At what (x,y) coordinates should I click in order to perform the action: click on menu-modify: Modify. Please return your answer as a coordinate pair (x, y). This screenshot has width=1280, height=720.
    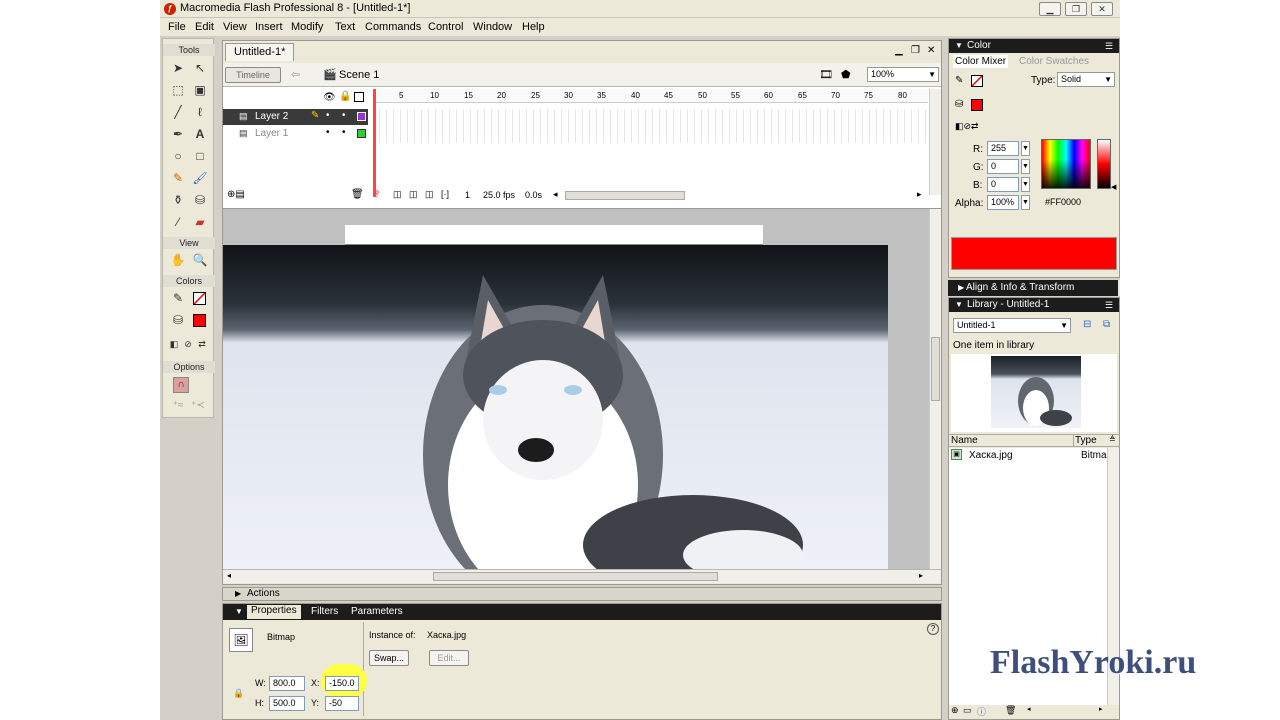
    Looking at the image, I should click on (307, 27).